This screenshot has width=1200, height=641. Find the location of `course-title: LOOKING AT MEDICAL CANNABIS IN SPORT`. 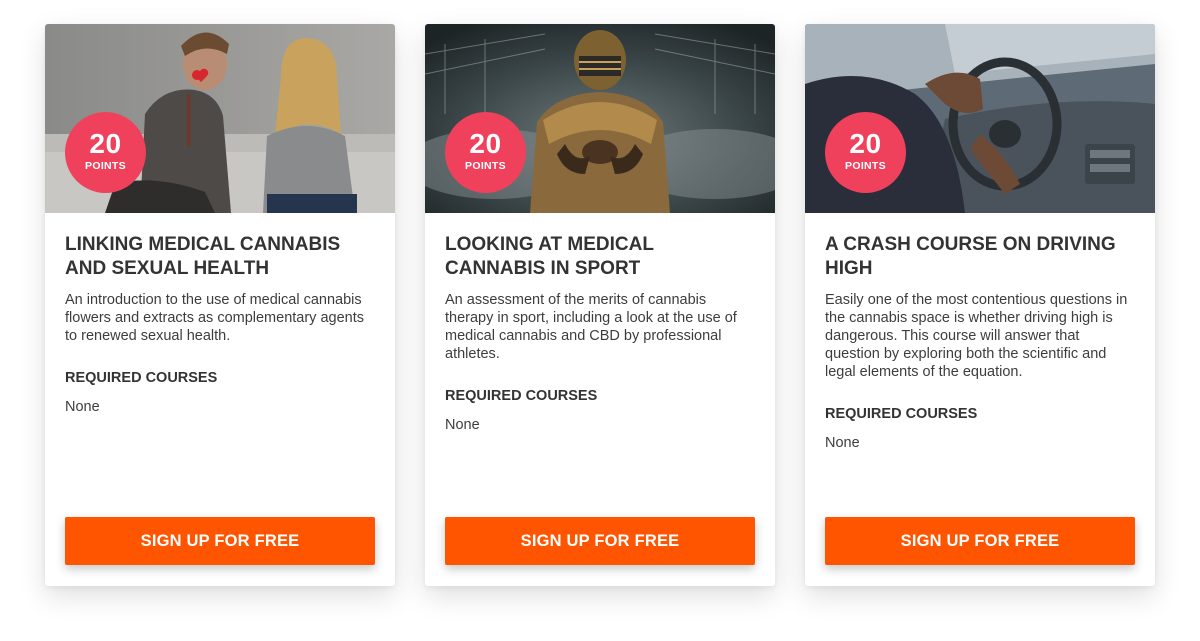

course-title: LOOKING AT MEDICAL CANNABIS IN SPORT is located at coordinates (549, 256).